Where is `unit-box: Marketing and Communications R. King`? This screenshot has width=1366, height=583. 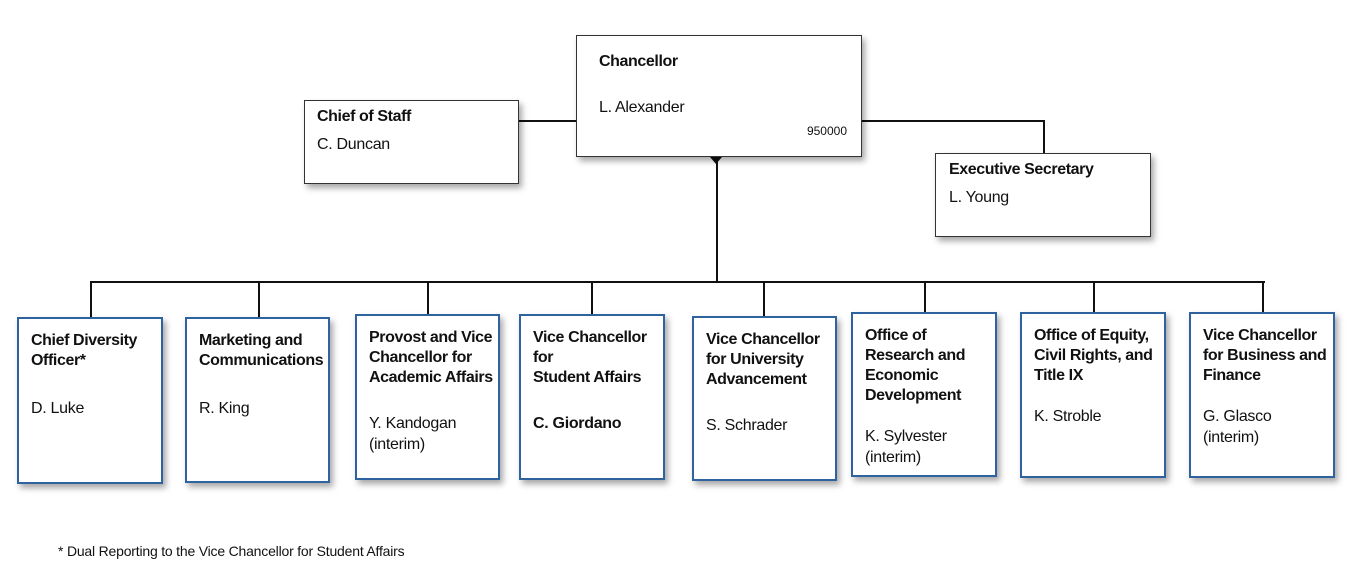
unit-box: Marketing and Communications R. King is located at coordinates (257, 400).